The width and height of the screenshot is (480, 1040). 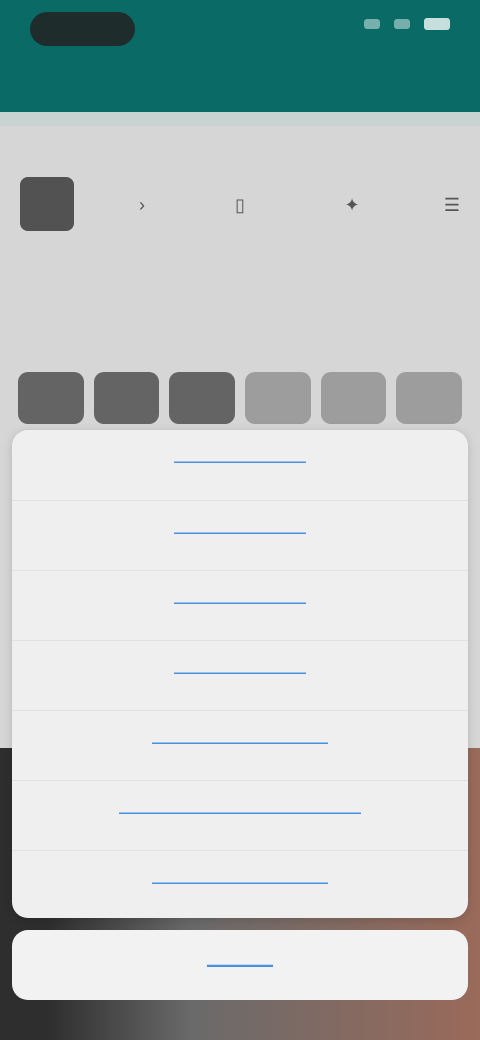 What do you see at coordinates (437, 24) in the screenshot?
I see `battery-icon` at bounding box center [437, 24].